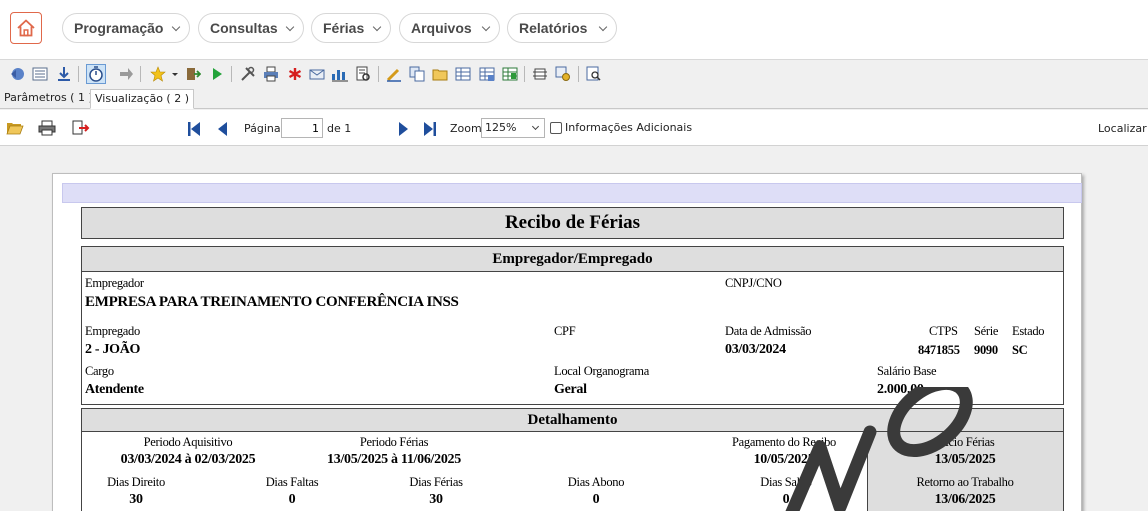 The height and width of the screenshot is (511, 1148). What do you see at coordinates (96, 74) in the screenshot?
I see `stopwatch-icon` at bounding box center [96, 74].